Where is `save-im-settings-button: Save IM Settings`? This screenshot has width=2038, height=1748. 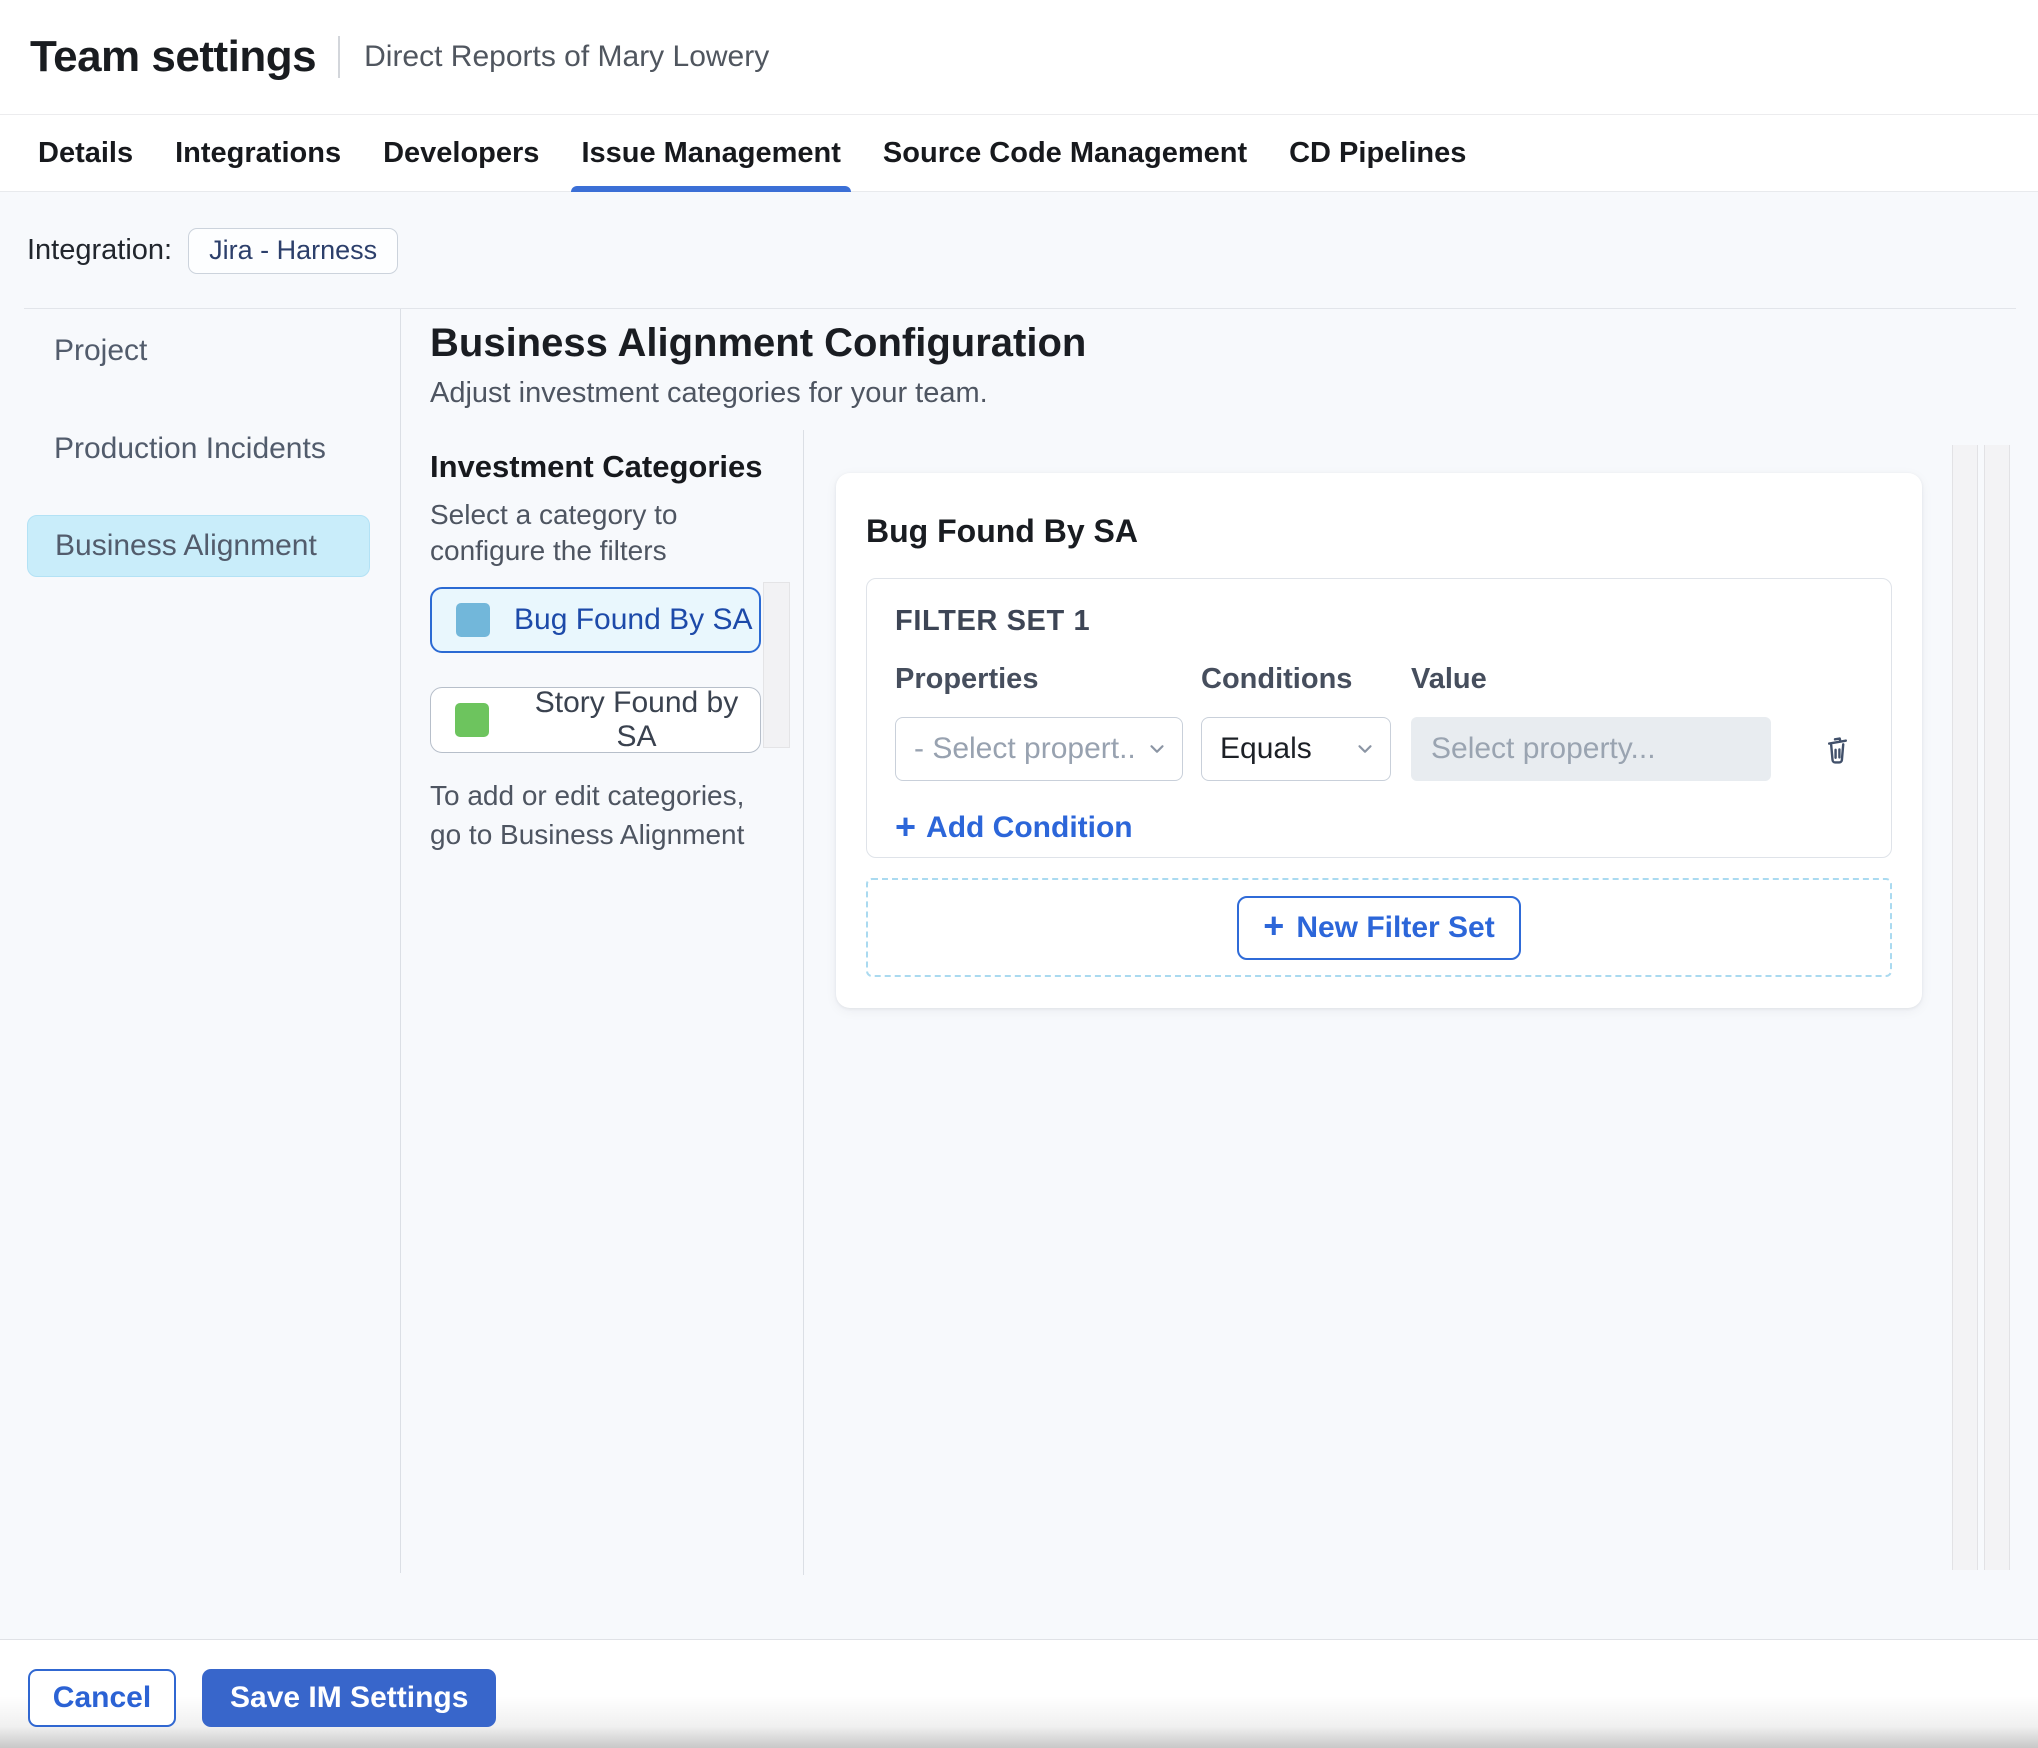
save-im-settings-button: Save IM Settings is located at coordinates (349, 1698).